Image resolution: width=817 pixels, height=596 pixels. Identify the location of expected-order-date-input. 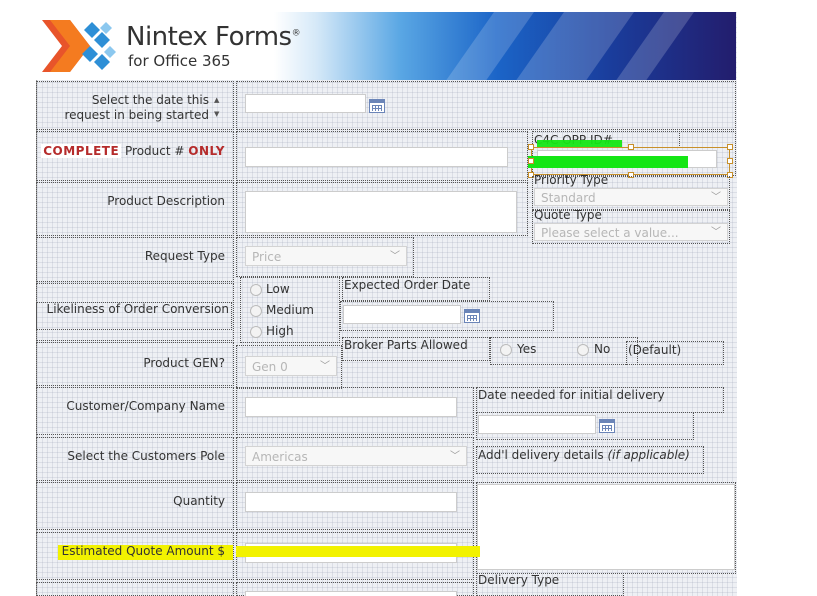
(402, 314).